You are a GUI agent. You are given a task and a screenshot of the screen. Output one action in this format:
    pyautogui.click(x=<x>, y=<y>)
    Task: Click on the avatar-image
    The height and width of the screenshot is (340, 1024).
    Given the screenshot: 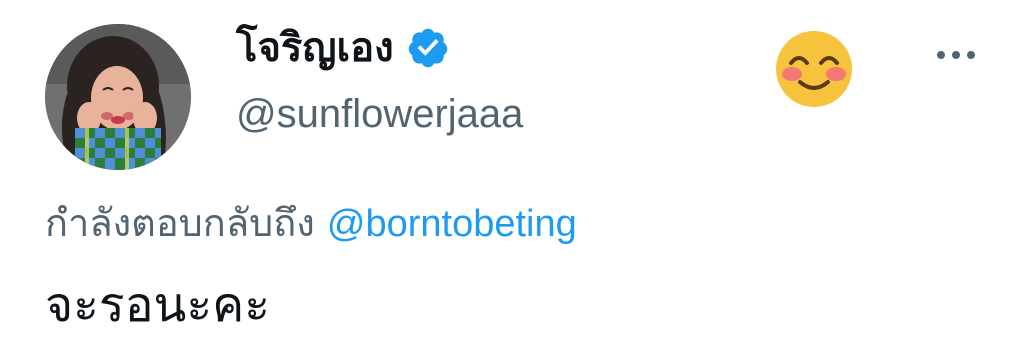 What is the action you would take?
    pyautogui.click(x=118, y=97)
    